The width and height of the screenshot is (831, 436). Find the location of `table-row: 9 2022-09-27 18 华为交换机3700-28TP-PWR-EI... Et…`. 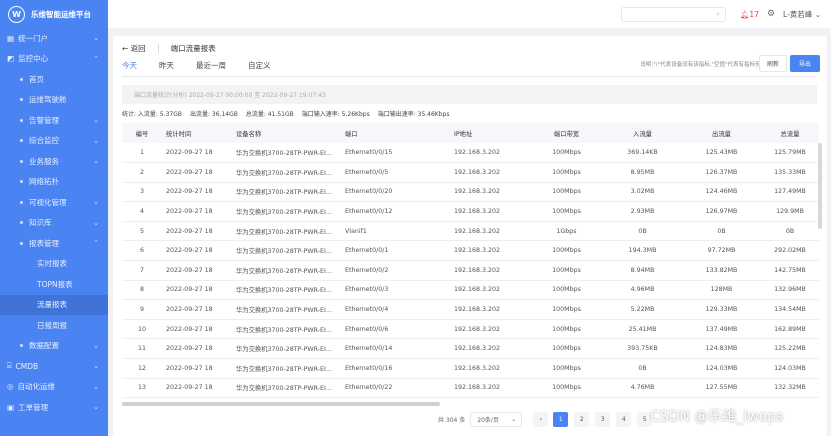

table-row: 9 2022-09-27 18 华为交换机3700-28TP-PWR-EI... Et… is located at coordinates (470, 309).